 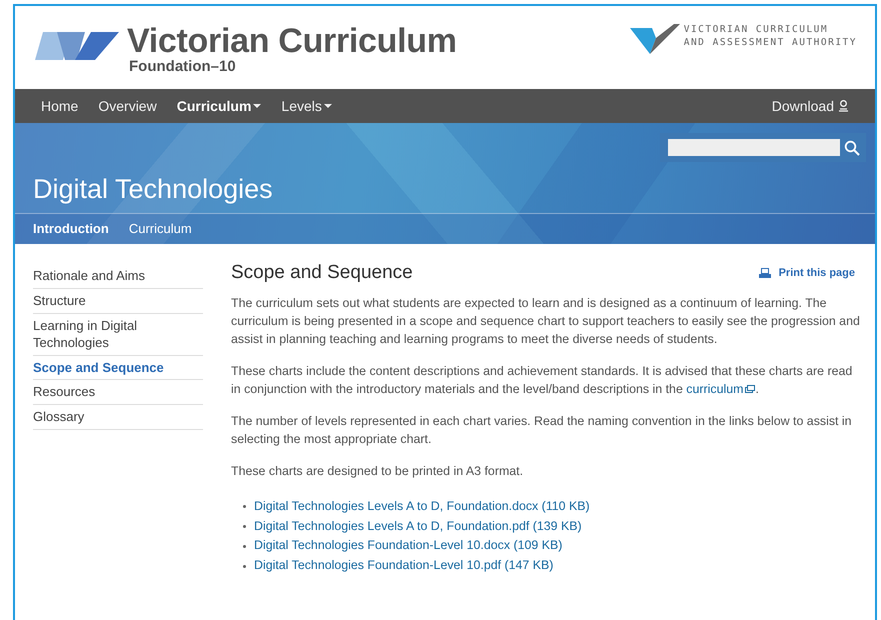 What do you see at coordinates (546, 321) in the screenshot?
I see `paragraph: The curriculum sets out what students are expected to learn and is designed as a continuum of learning. The curriculum is being presented in a scope and sequence chart to support teachers to easily see the progression and assist in planning teaching and learning programs to meet the diverse needs of students.` at bounding box center [546, 321].